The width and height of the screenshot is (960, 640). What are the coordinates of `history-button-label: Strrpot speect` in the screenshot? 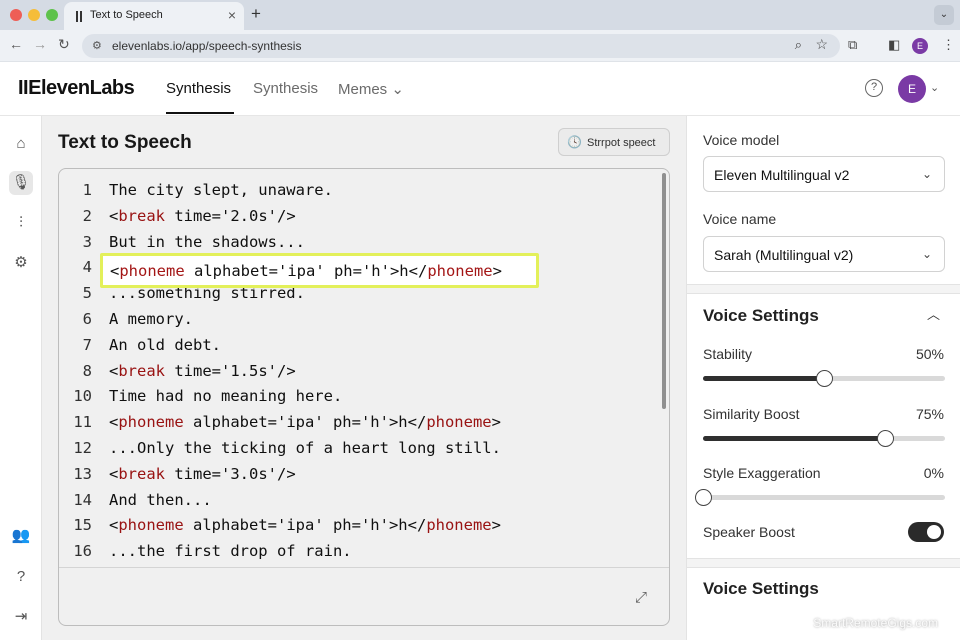 It's located at (621, 143).